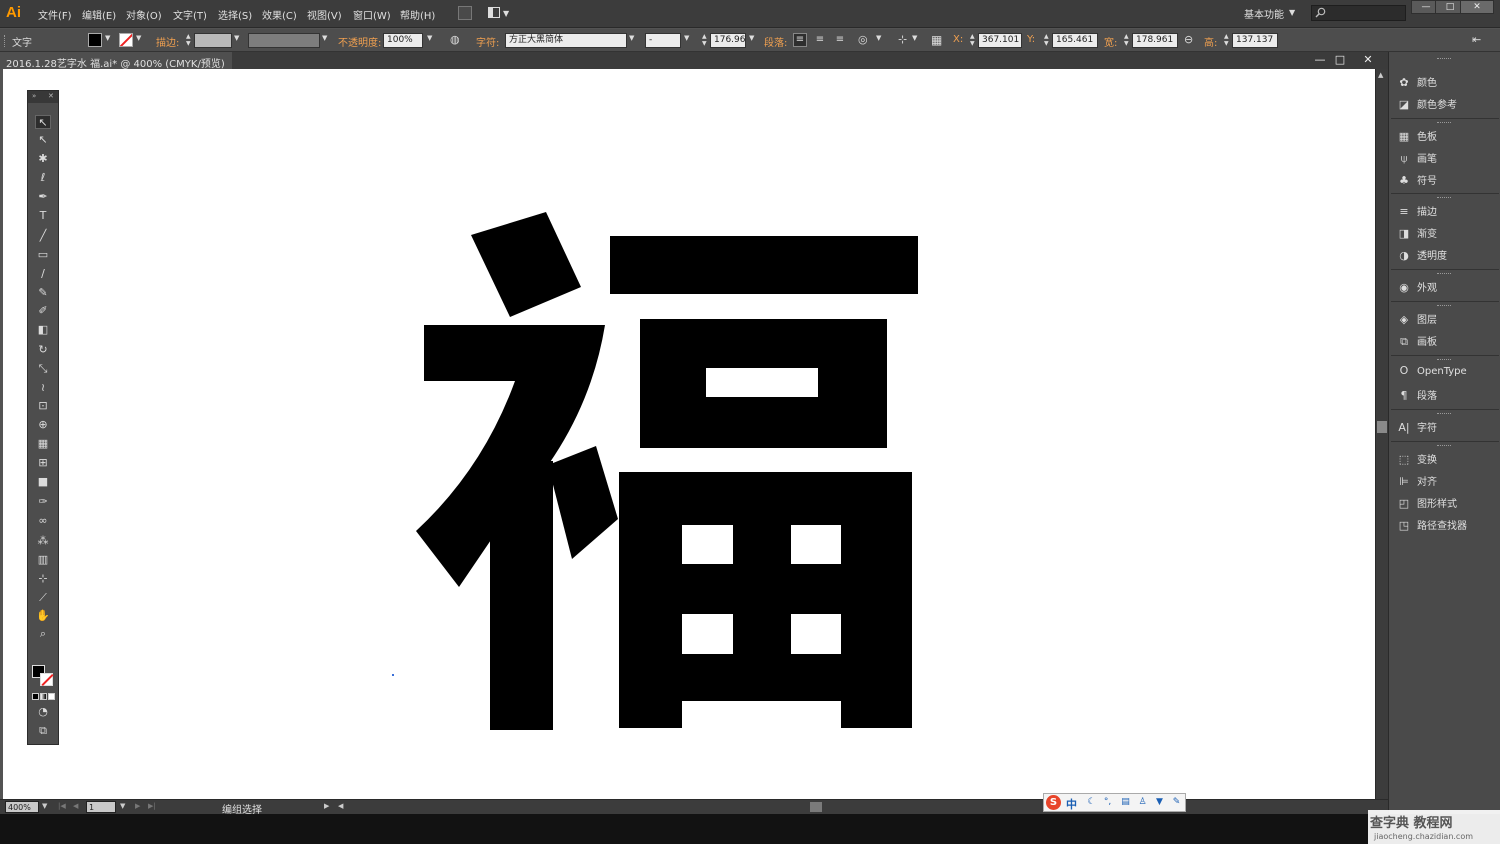 This screenshot has height=844, width=1500. Describe the element at coordinates (1264, 13) in the screenshot. I see `workspace-switcher: 基本功能` at that location.